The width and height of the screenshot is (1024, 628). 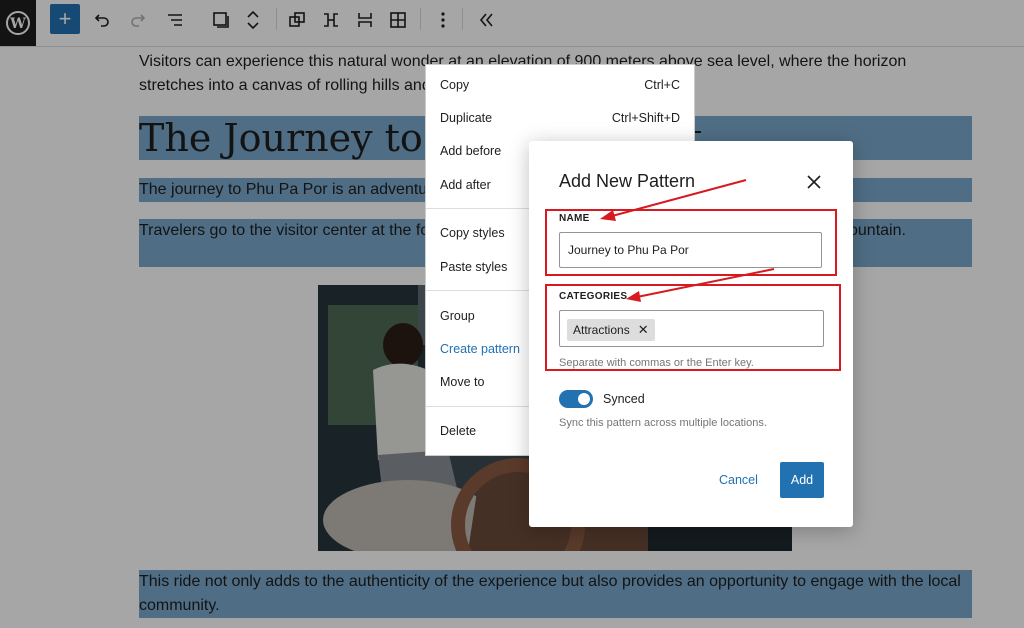 I want to click on annotation-arrows, so click(x=687, y=240).